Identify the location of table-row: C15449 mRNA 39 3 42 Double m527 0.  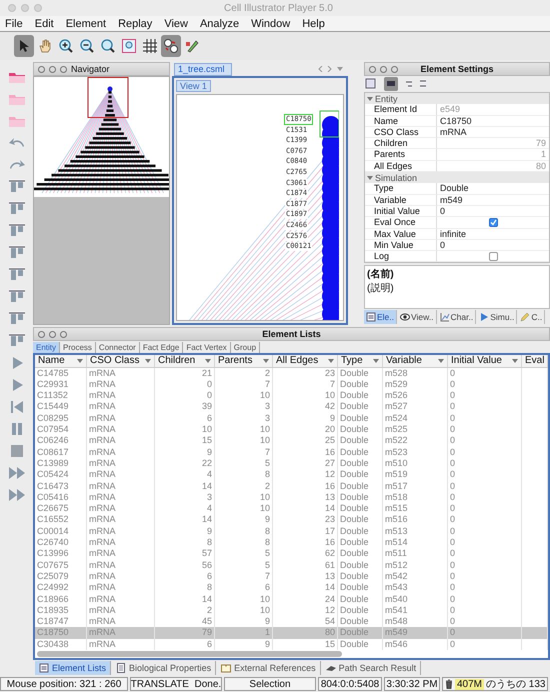
(291, 407).